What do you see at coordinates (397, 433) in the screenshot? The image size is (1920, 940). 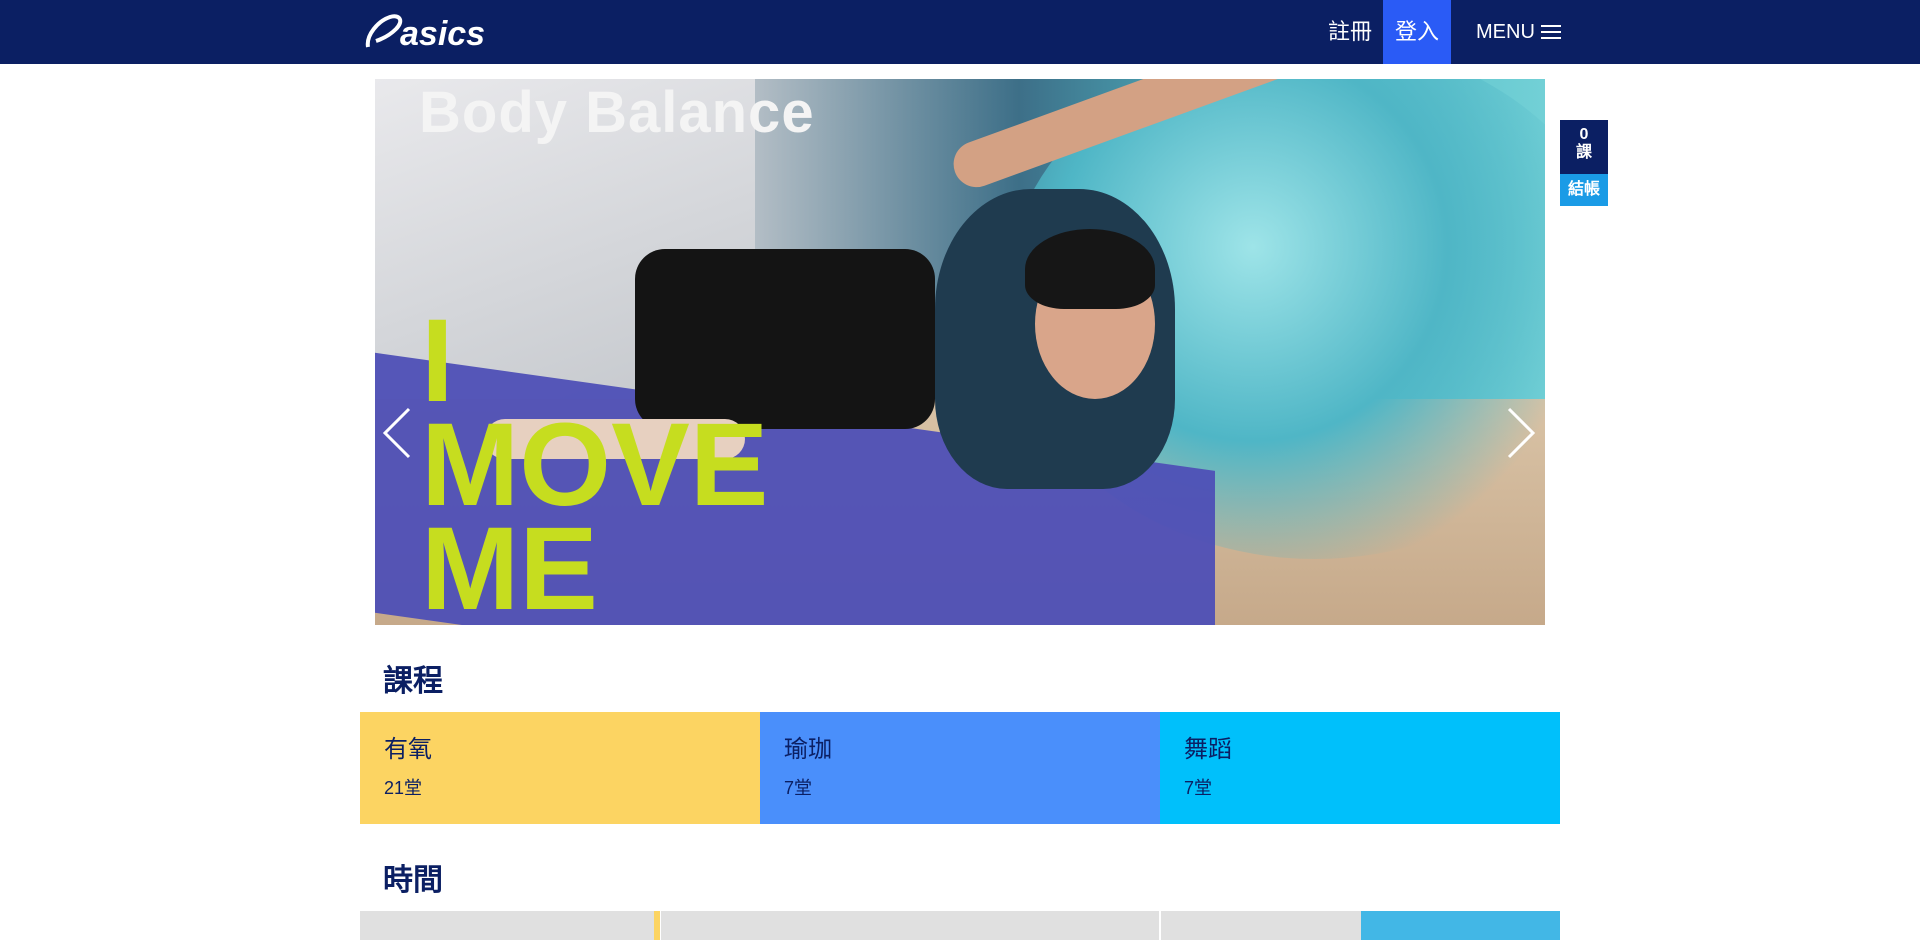 I see `chevron-left-icon` at bounding box center [397, 433].